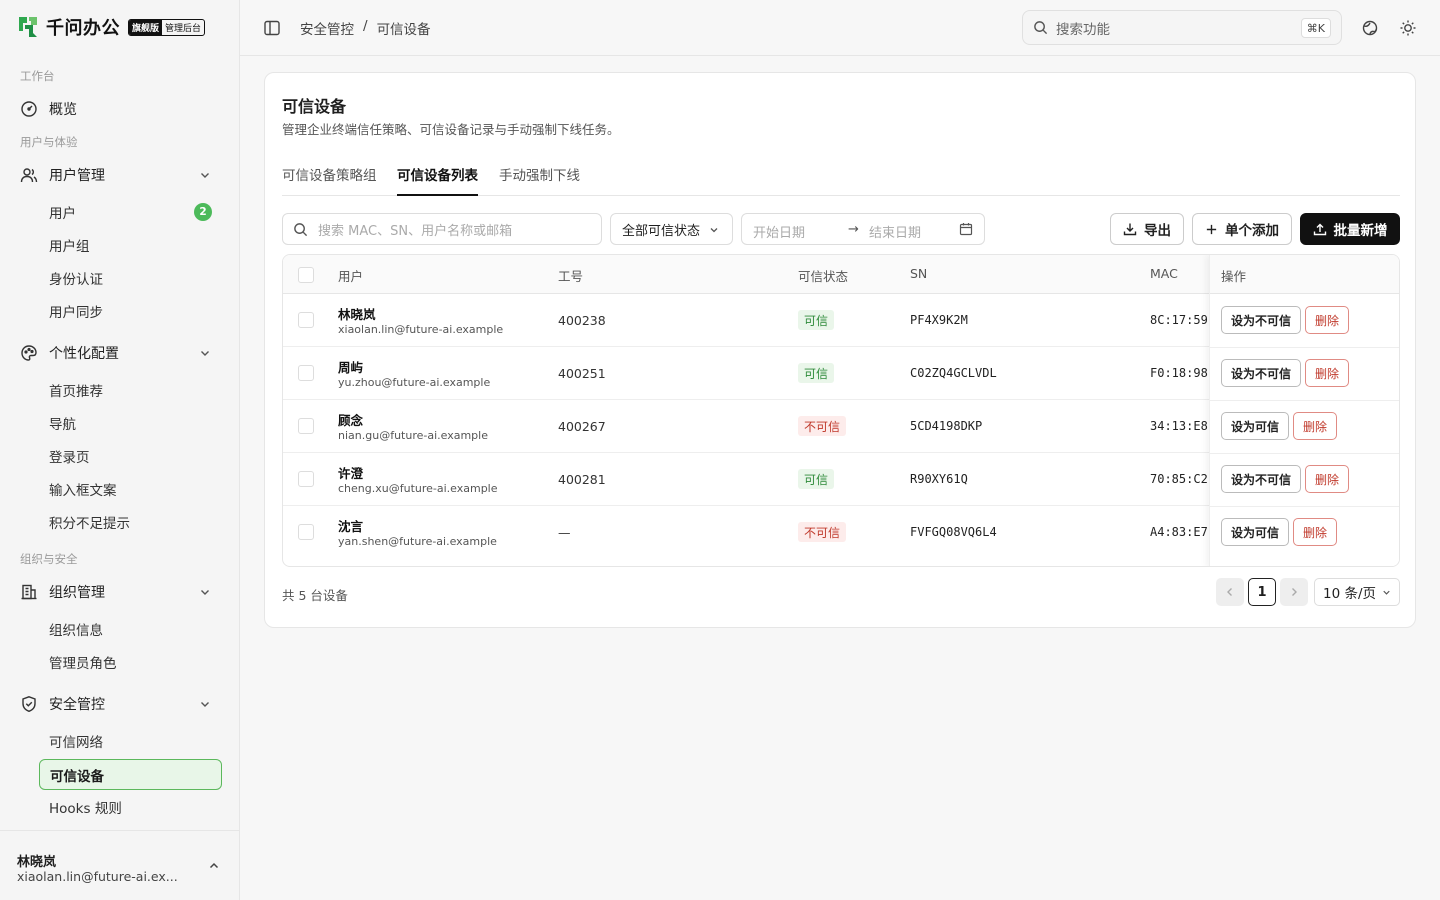 The image size is (1440, 900). I want to click on search-placeholder: 搜索功能, so click(1083, 29).